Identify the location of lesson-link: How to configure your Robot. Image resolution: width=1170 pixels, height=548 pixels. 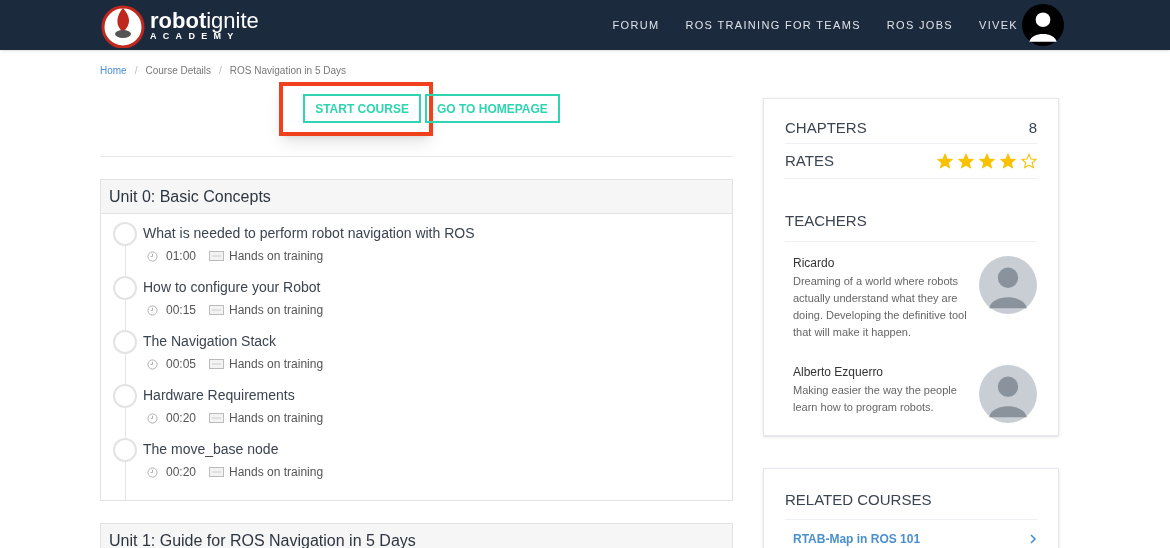
(233, 287).